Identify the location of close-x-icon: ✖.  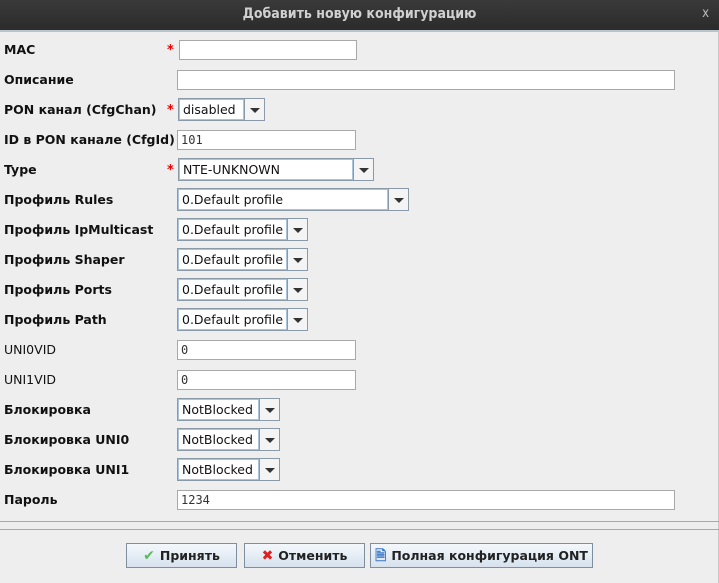
(267, 555).